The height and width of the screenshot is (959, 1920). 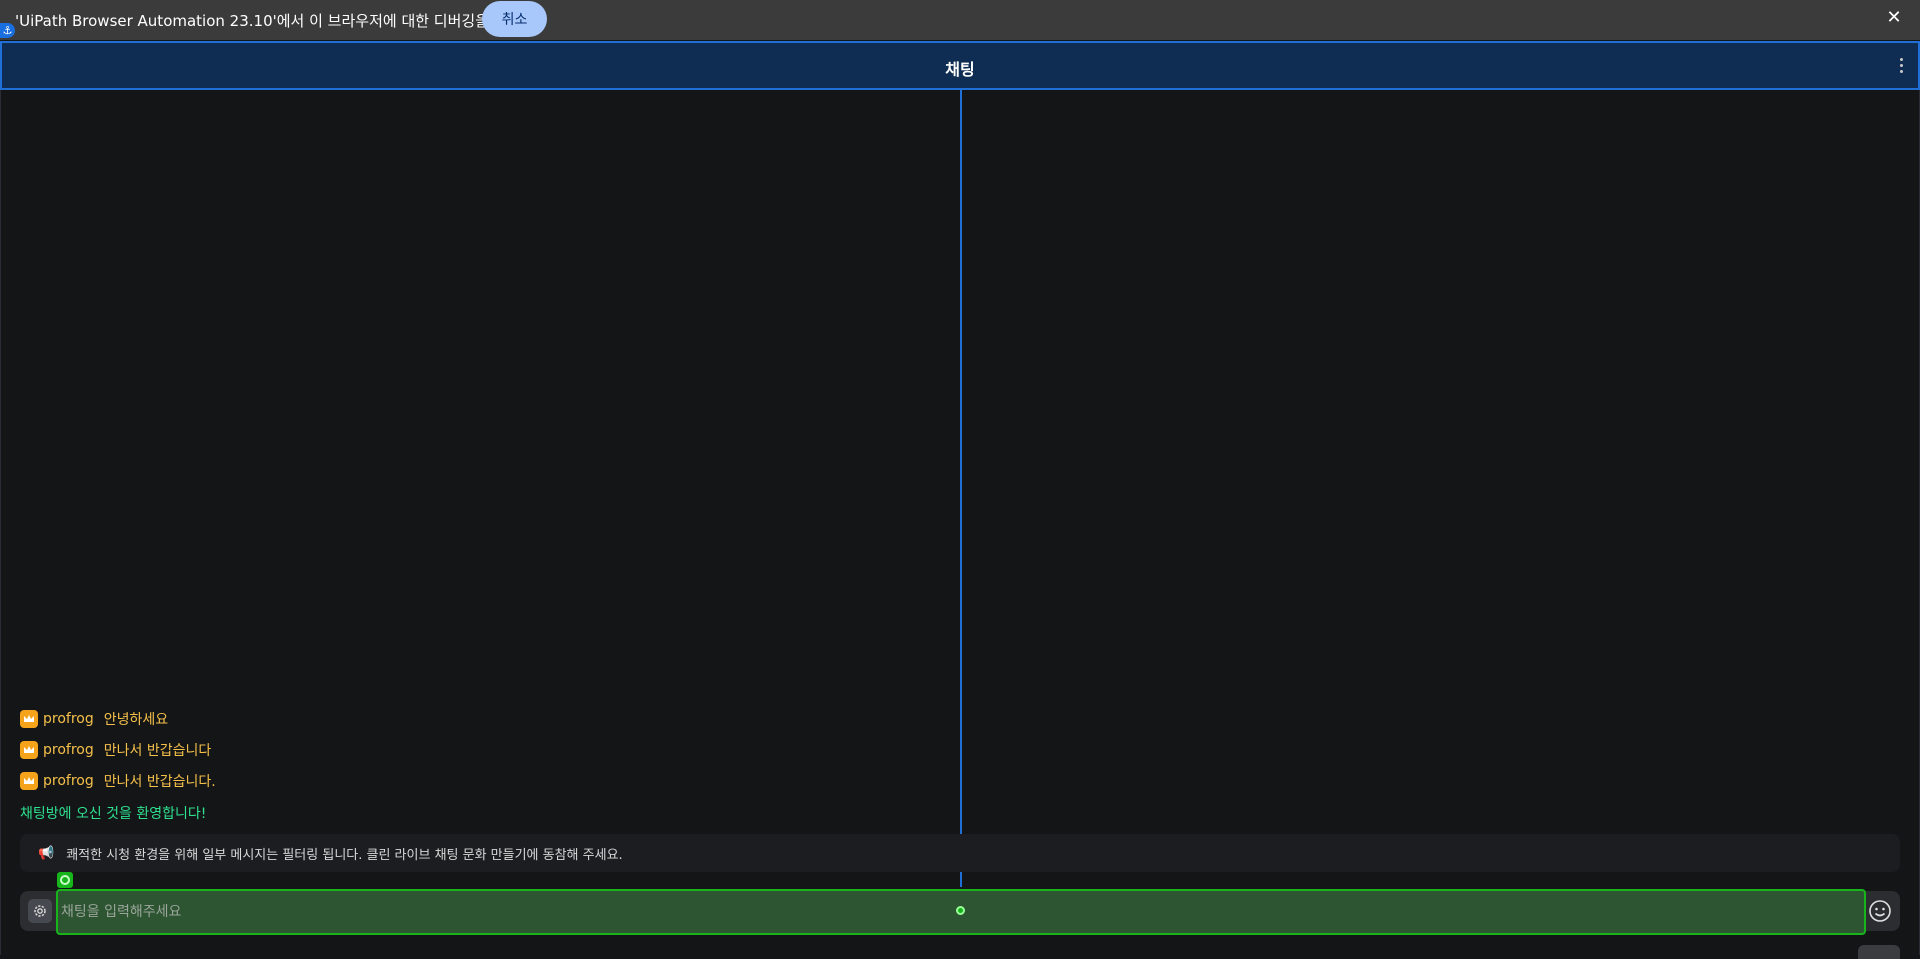 I want to click on chat-header: 채팅, so click(x=960, y=65).